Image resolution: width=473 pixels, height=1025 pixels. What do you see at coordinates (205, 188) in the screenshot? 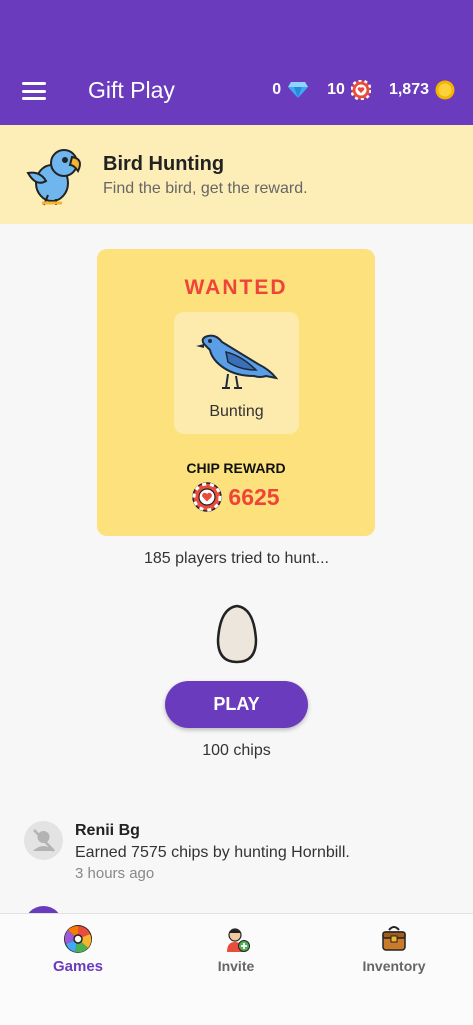
I see `game-subtitle: Find the bird, get the reward.` at bounding box center [205, 188].